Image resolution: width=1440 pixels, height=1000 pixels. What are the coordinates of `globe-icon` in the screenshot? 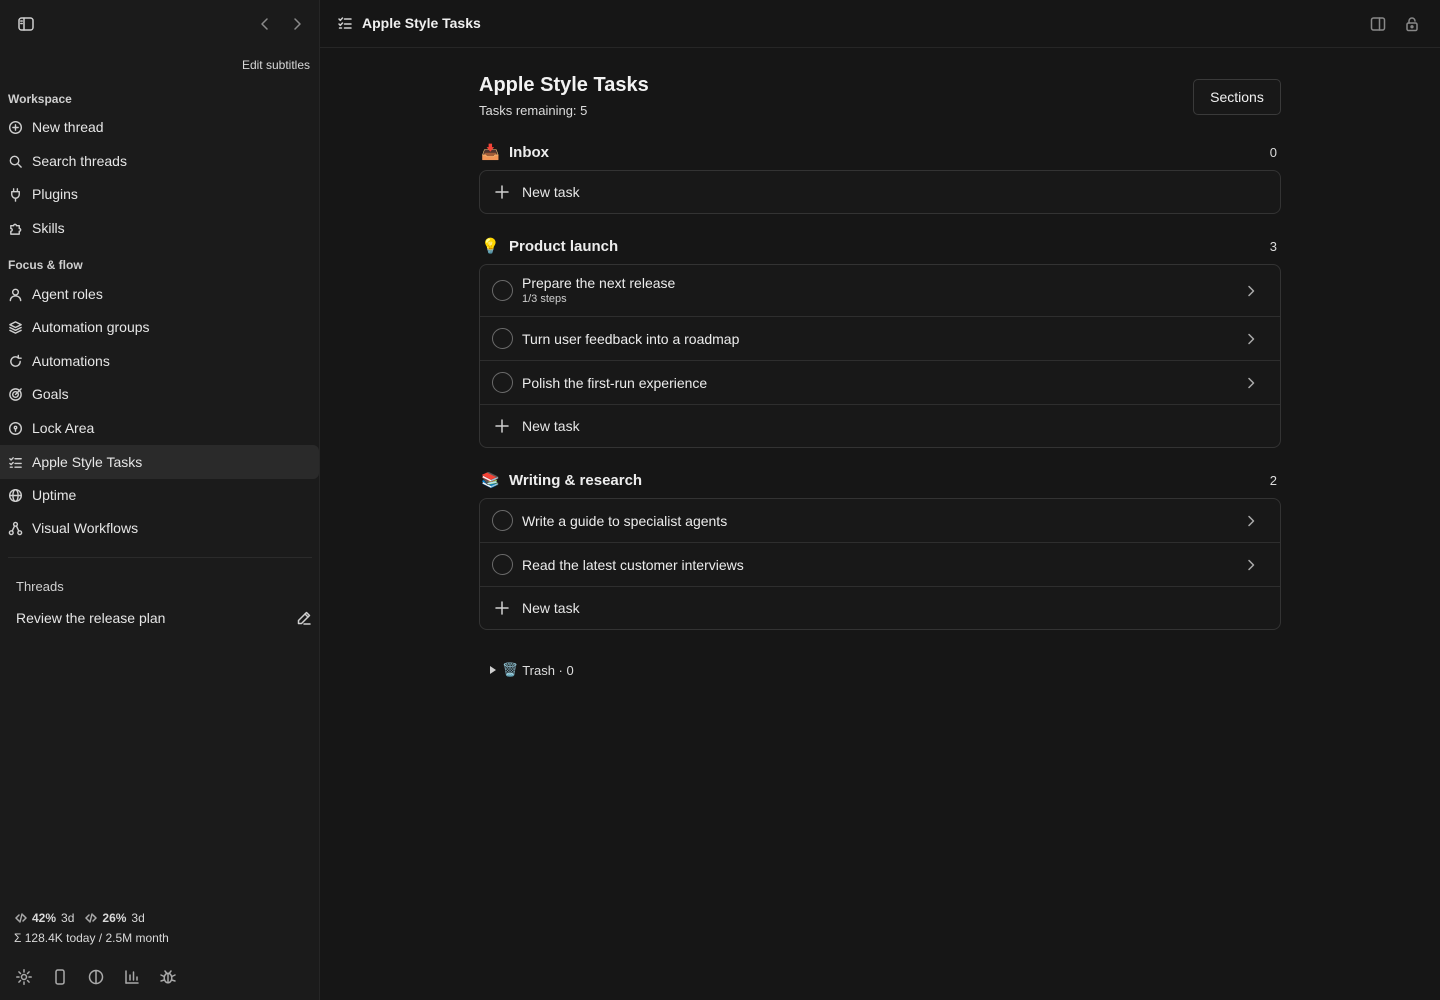 It's located at (15, 495).